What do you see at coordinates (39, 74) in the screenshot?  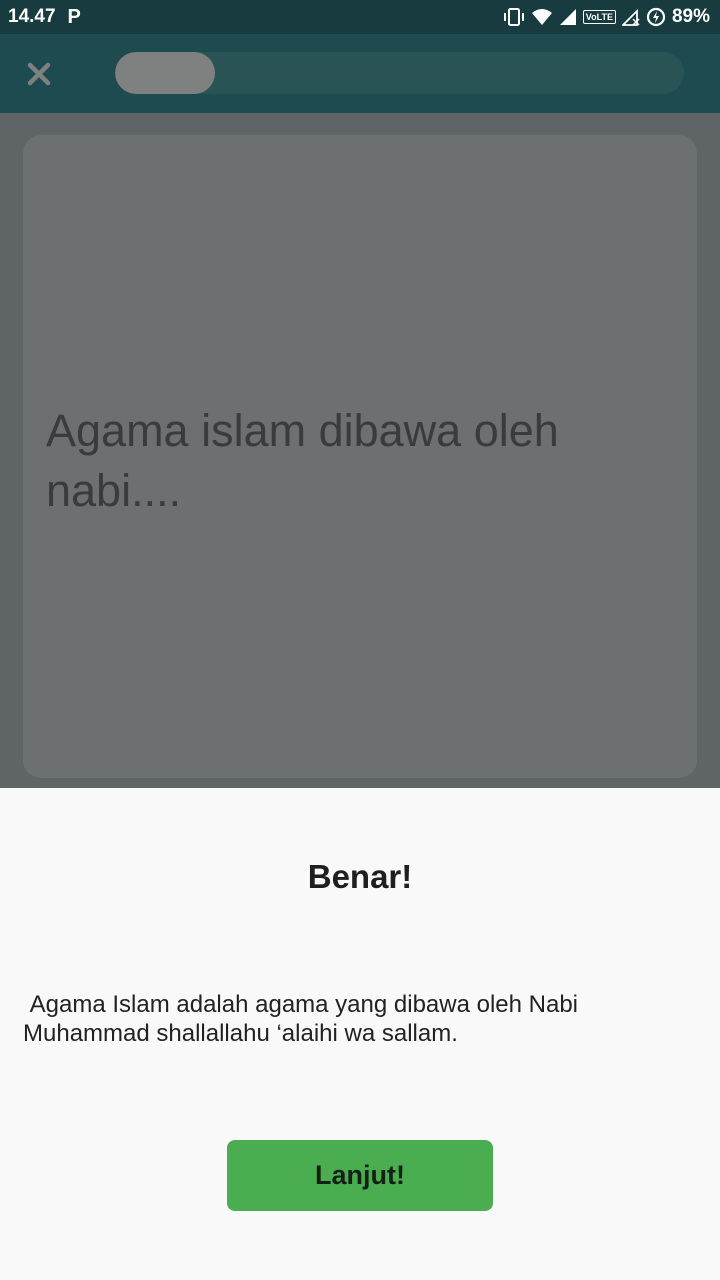 I see `close-icon` at bounding box center [39, 74].